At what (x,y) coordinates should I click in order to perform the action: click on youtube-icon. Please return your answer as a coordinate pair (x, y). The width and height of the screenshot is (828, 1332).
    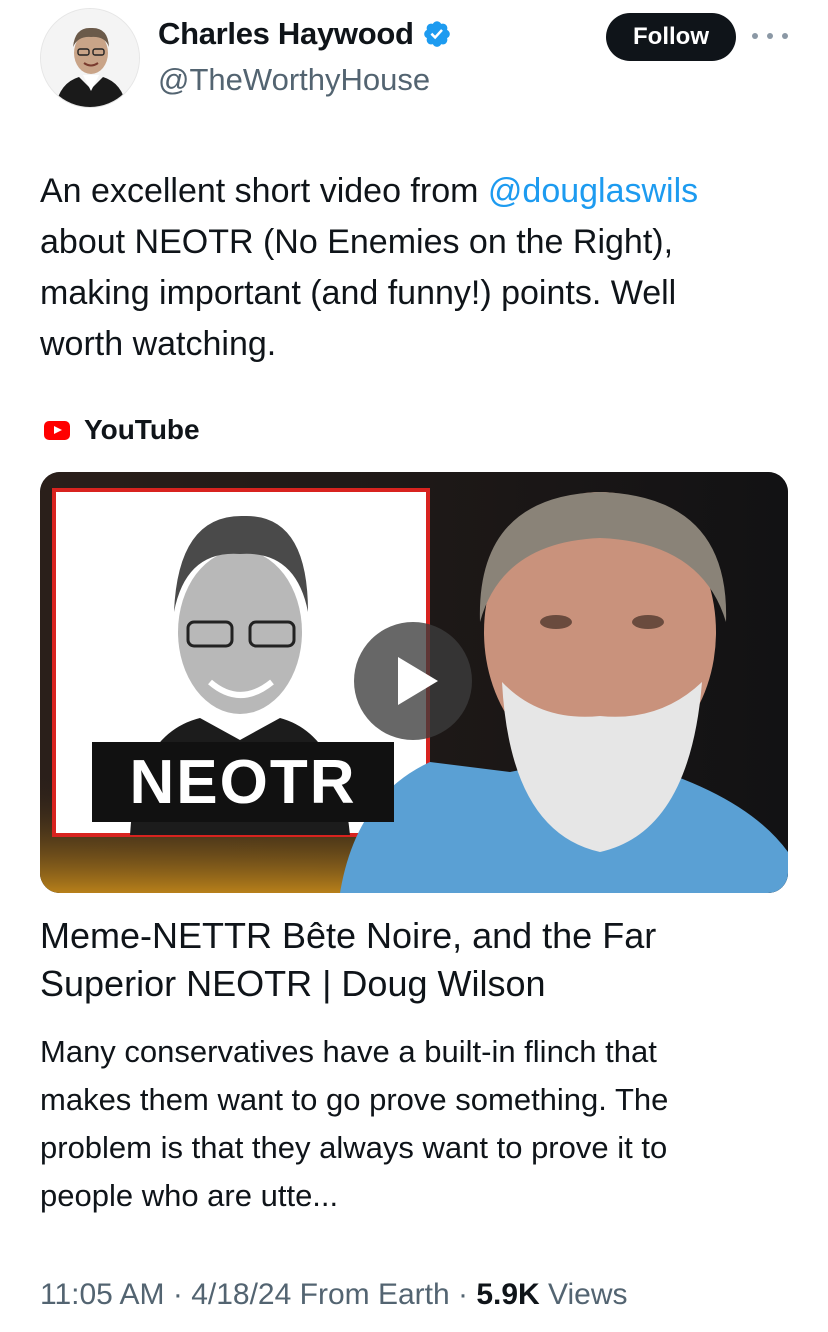
    Looking at the image, I should click on (57, 430).